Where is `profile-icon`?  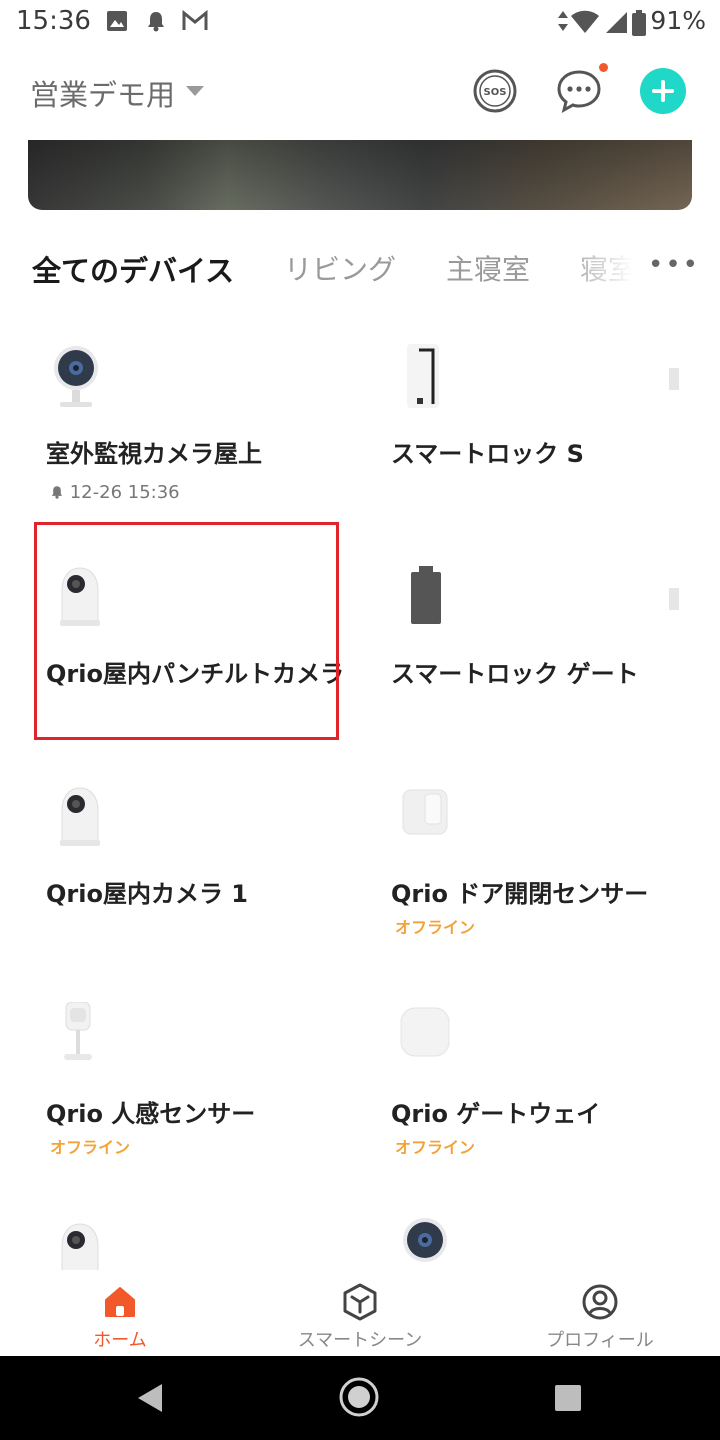
profile-icon is located at coordinates (600, 1302).